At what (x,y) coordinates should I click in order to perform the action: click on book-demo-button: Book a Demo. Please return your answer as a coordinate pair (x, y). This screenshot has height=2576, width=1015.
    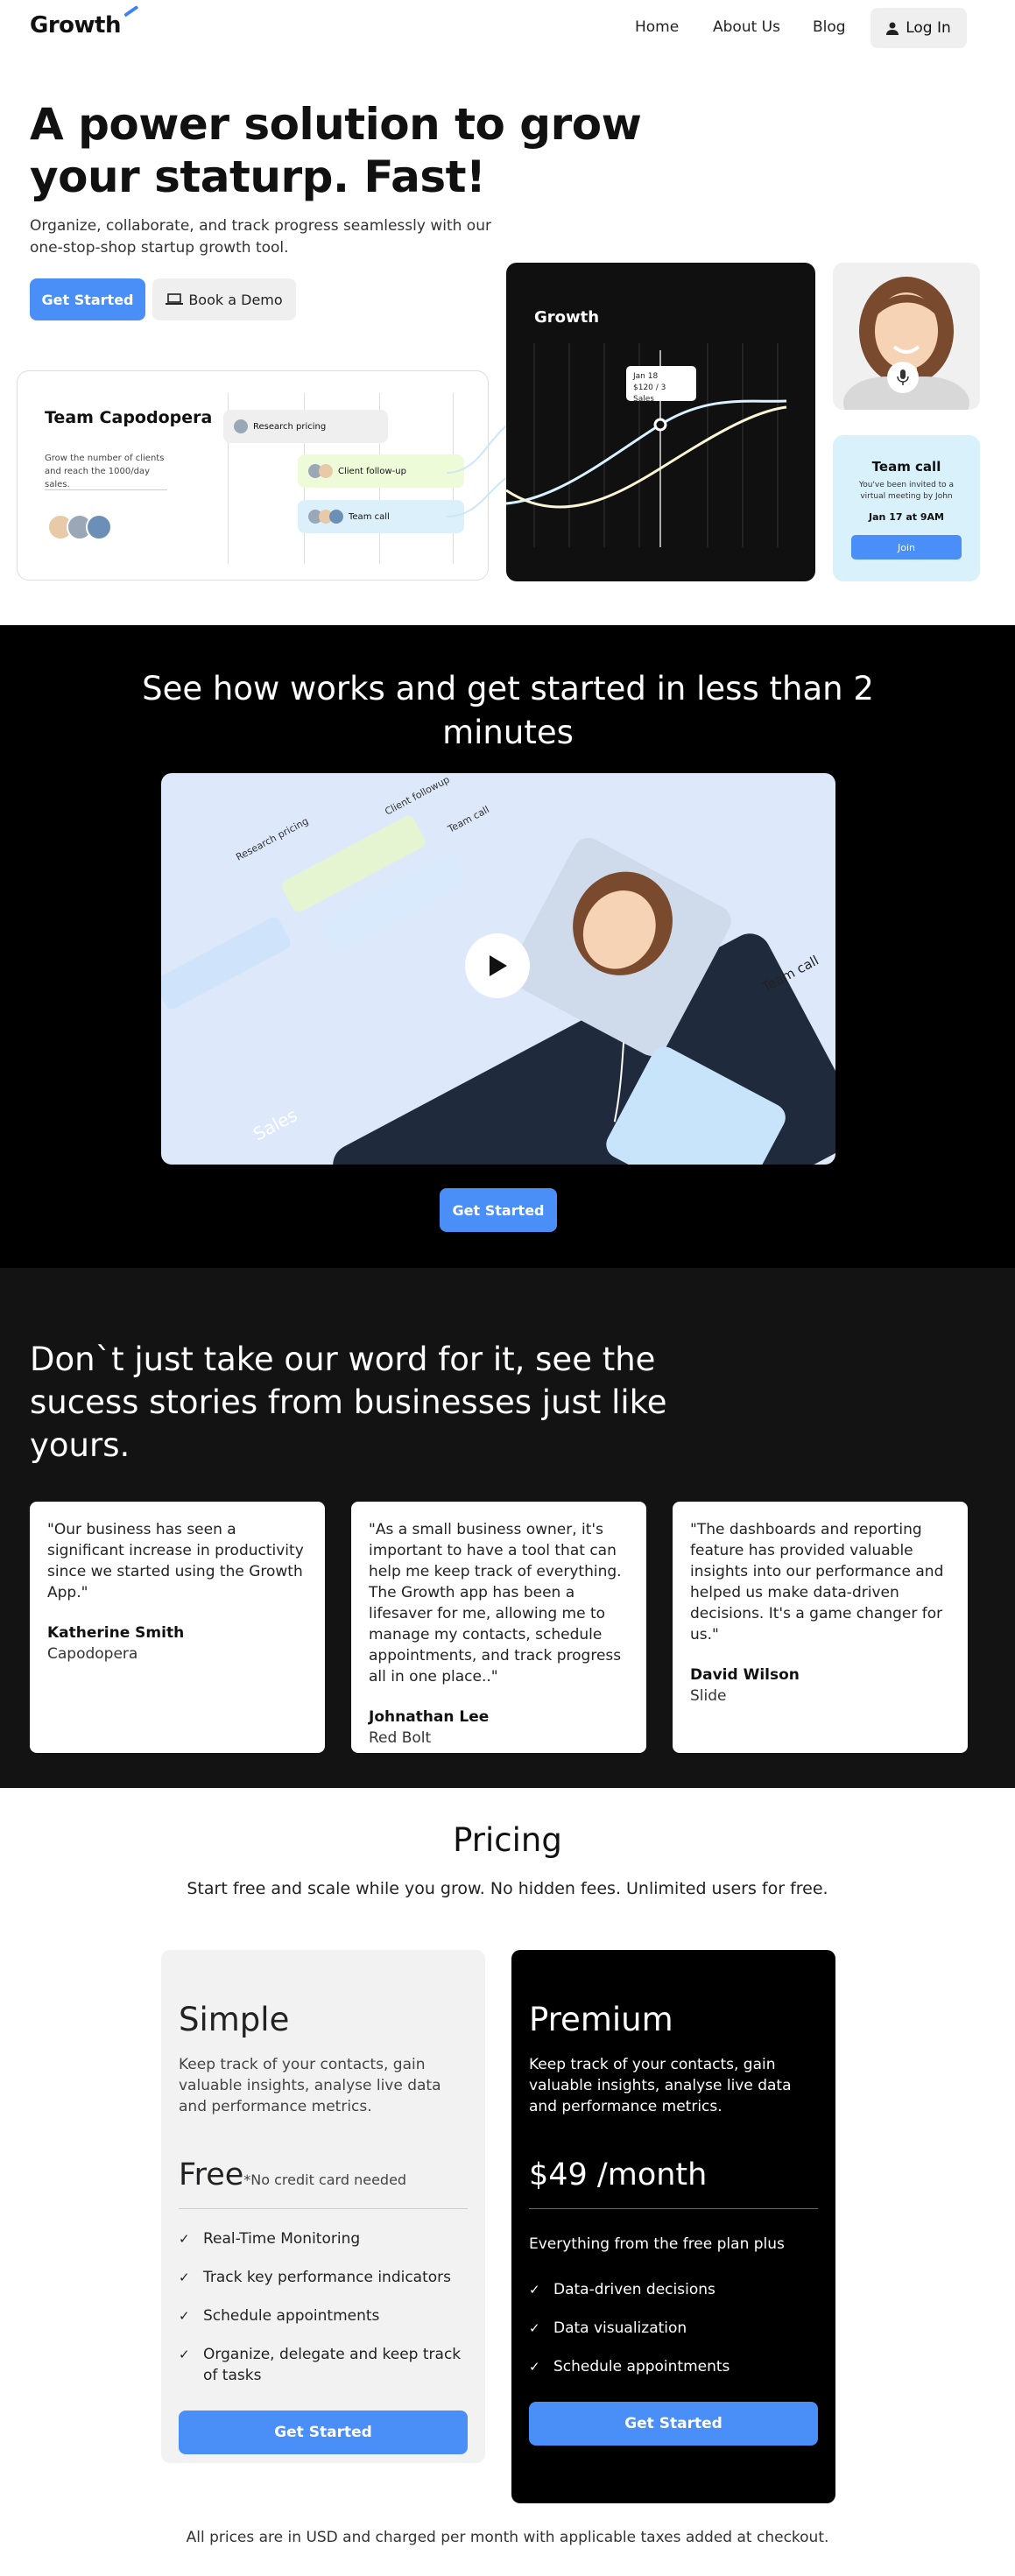
    Looking at the image, I should click on (224, 299).